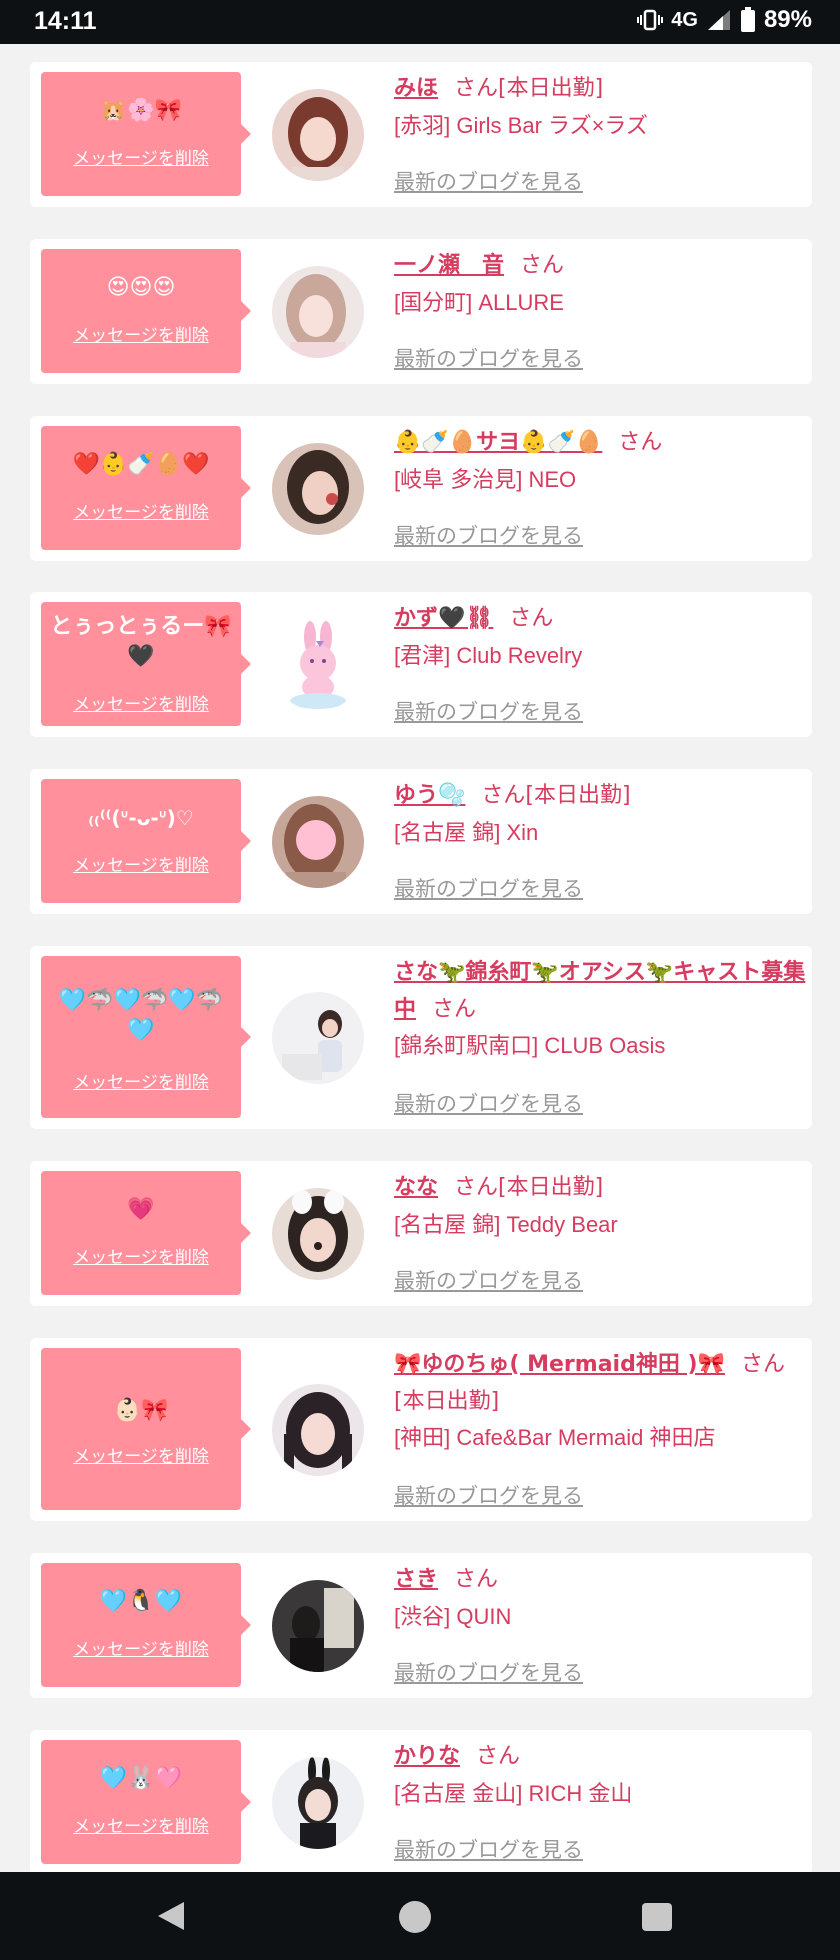  Describe the element at coordinates (429, 795) in the screenshot. I see `cast-name-link: ゆう🫧` at that location.